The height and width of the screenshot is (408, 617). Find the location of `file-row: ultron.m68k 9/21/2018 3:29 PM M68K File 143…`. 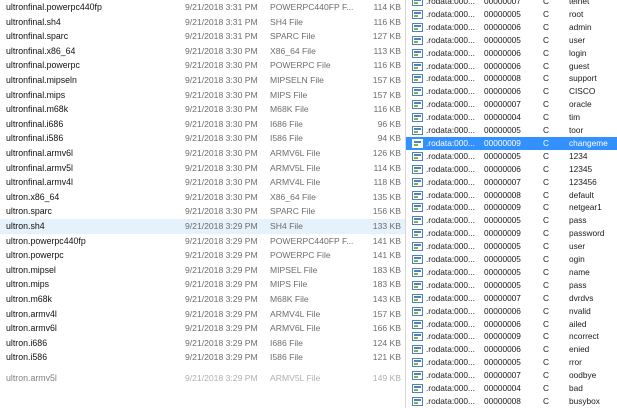

file-row: ultron.m68k 9/21/2018 3:29 PM M68K File 143… is located at coordinates (202, 299).